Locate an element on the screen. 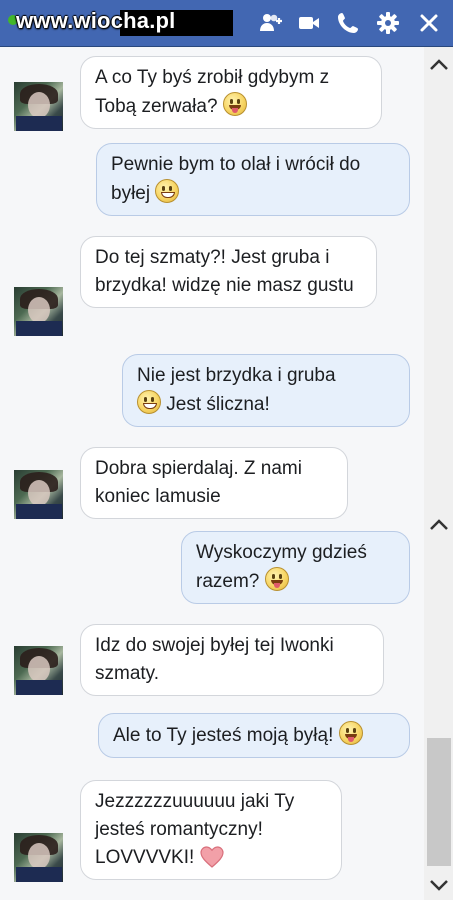 The height and width of the screenshot is (900, 453). message-text: Idz do swojej byłej tej Iwonki szmaty. is located at coordinates (214, 659).